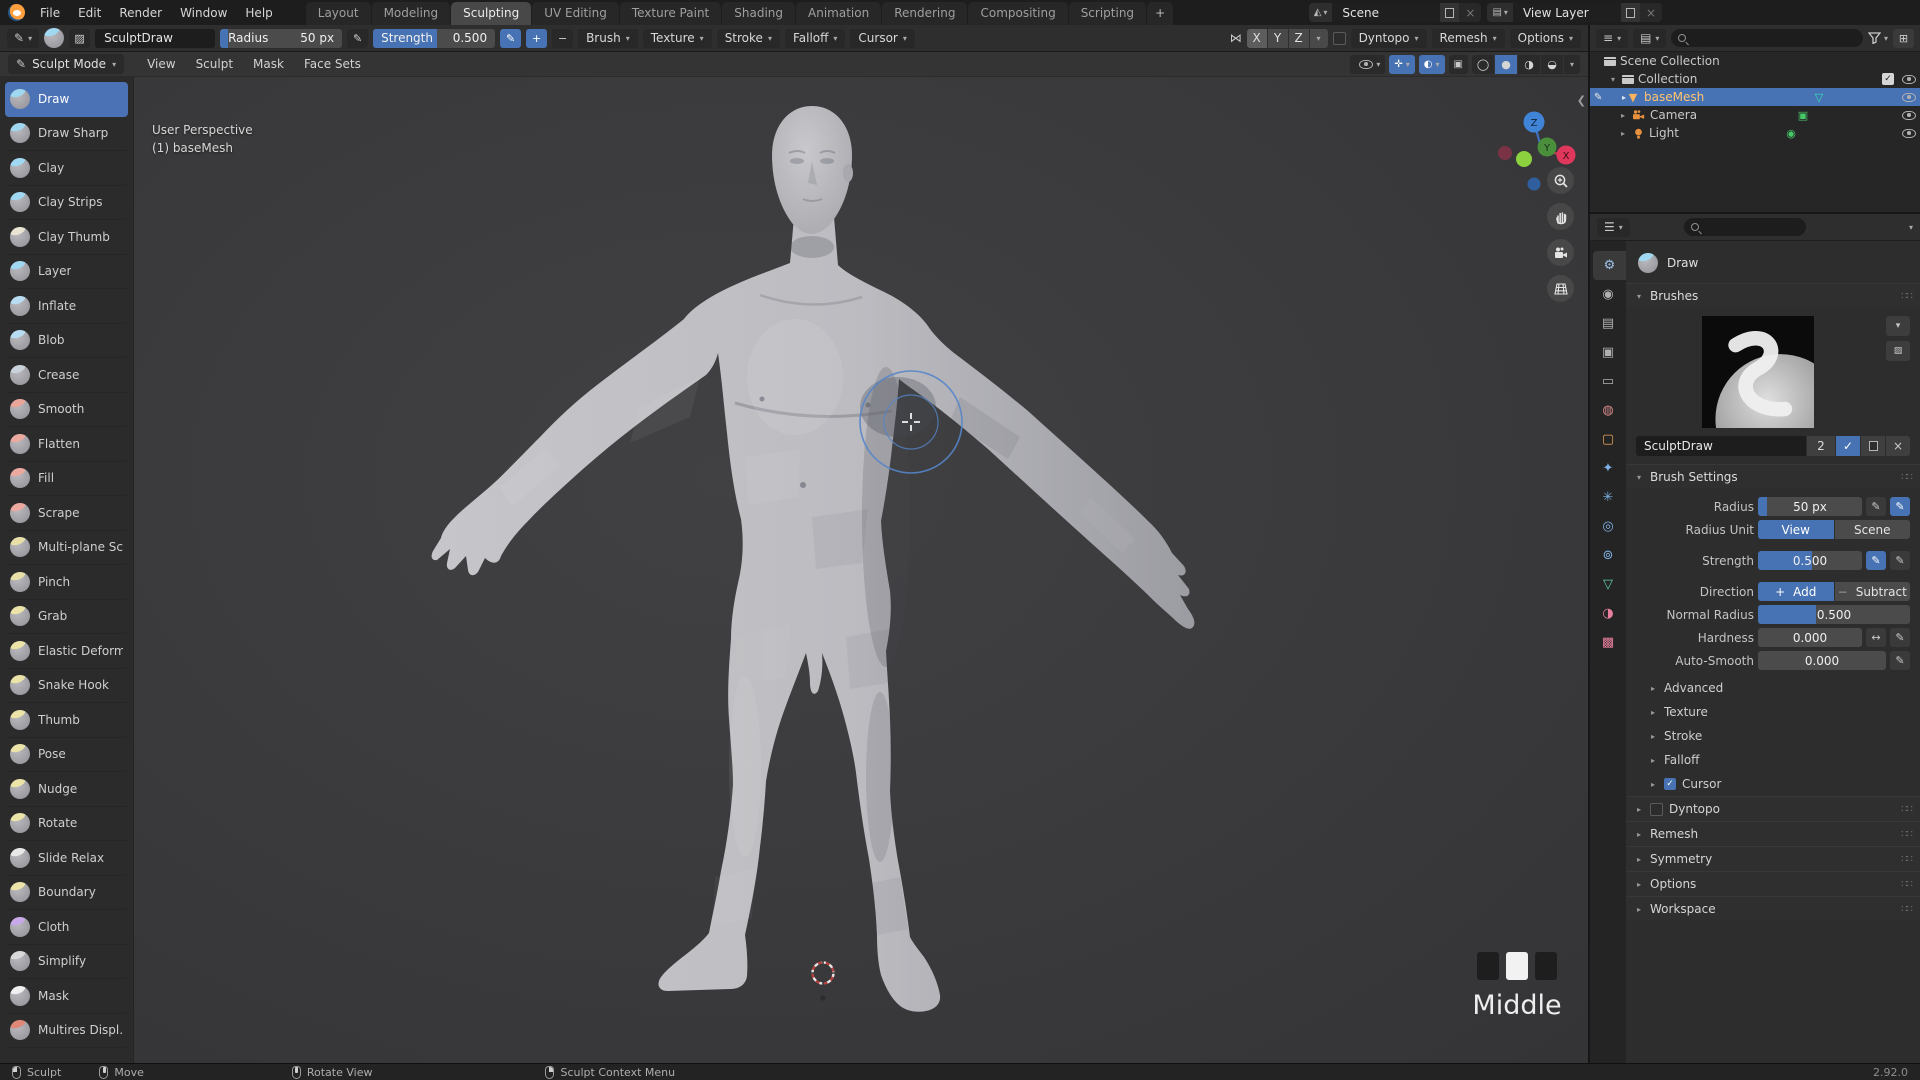 This screenshot has width=1920, height=1080. I want to click on brush-settings-panel-header: ▾ Brush Settings ∷∷, so click(1773, 476).